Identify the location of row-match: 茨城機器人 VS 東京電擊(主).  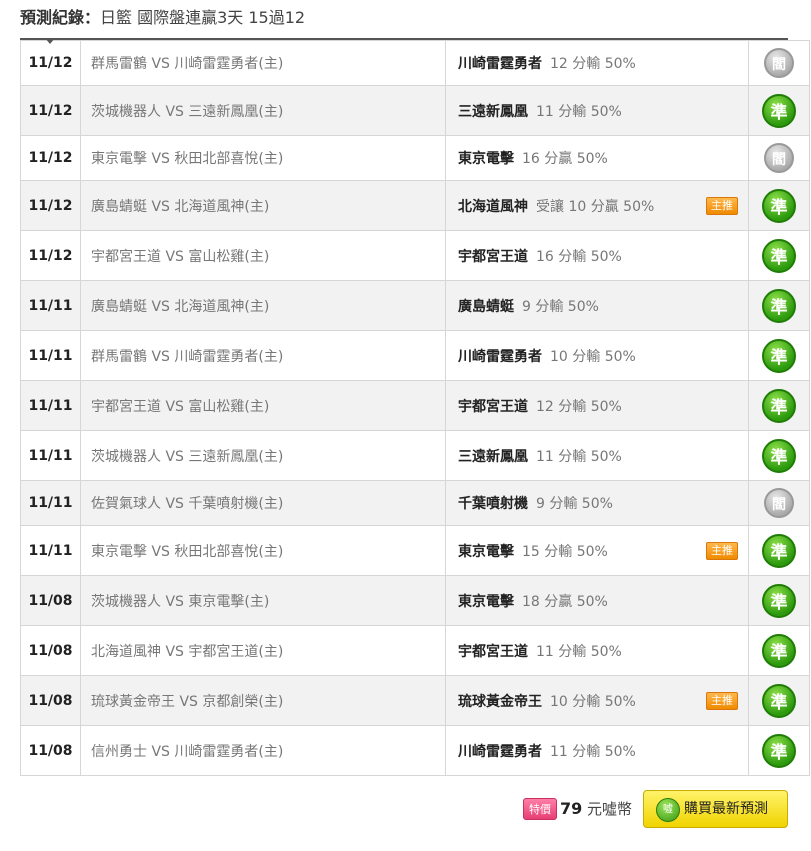
(263, 600).